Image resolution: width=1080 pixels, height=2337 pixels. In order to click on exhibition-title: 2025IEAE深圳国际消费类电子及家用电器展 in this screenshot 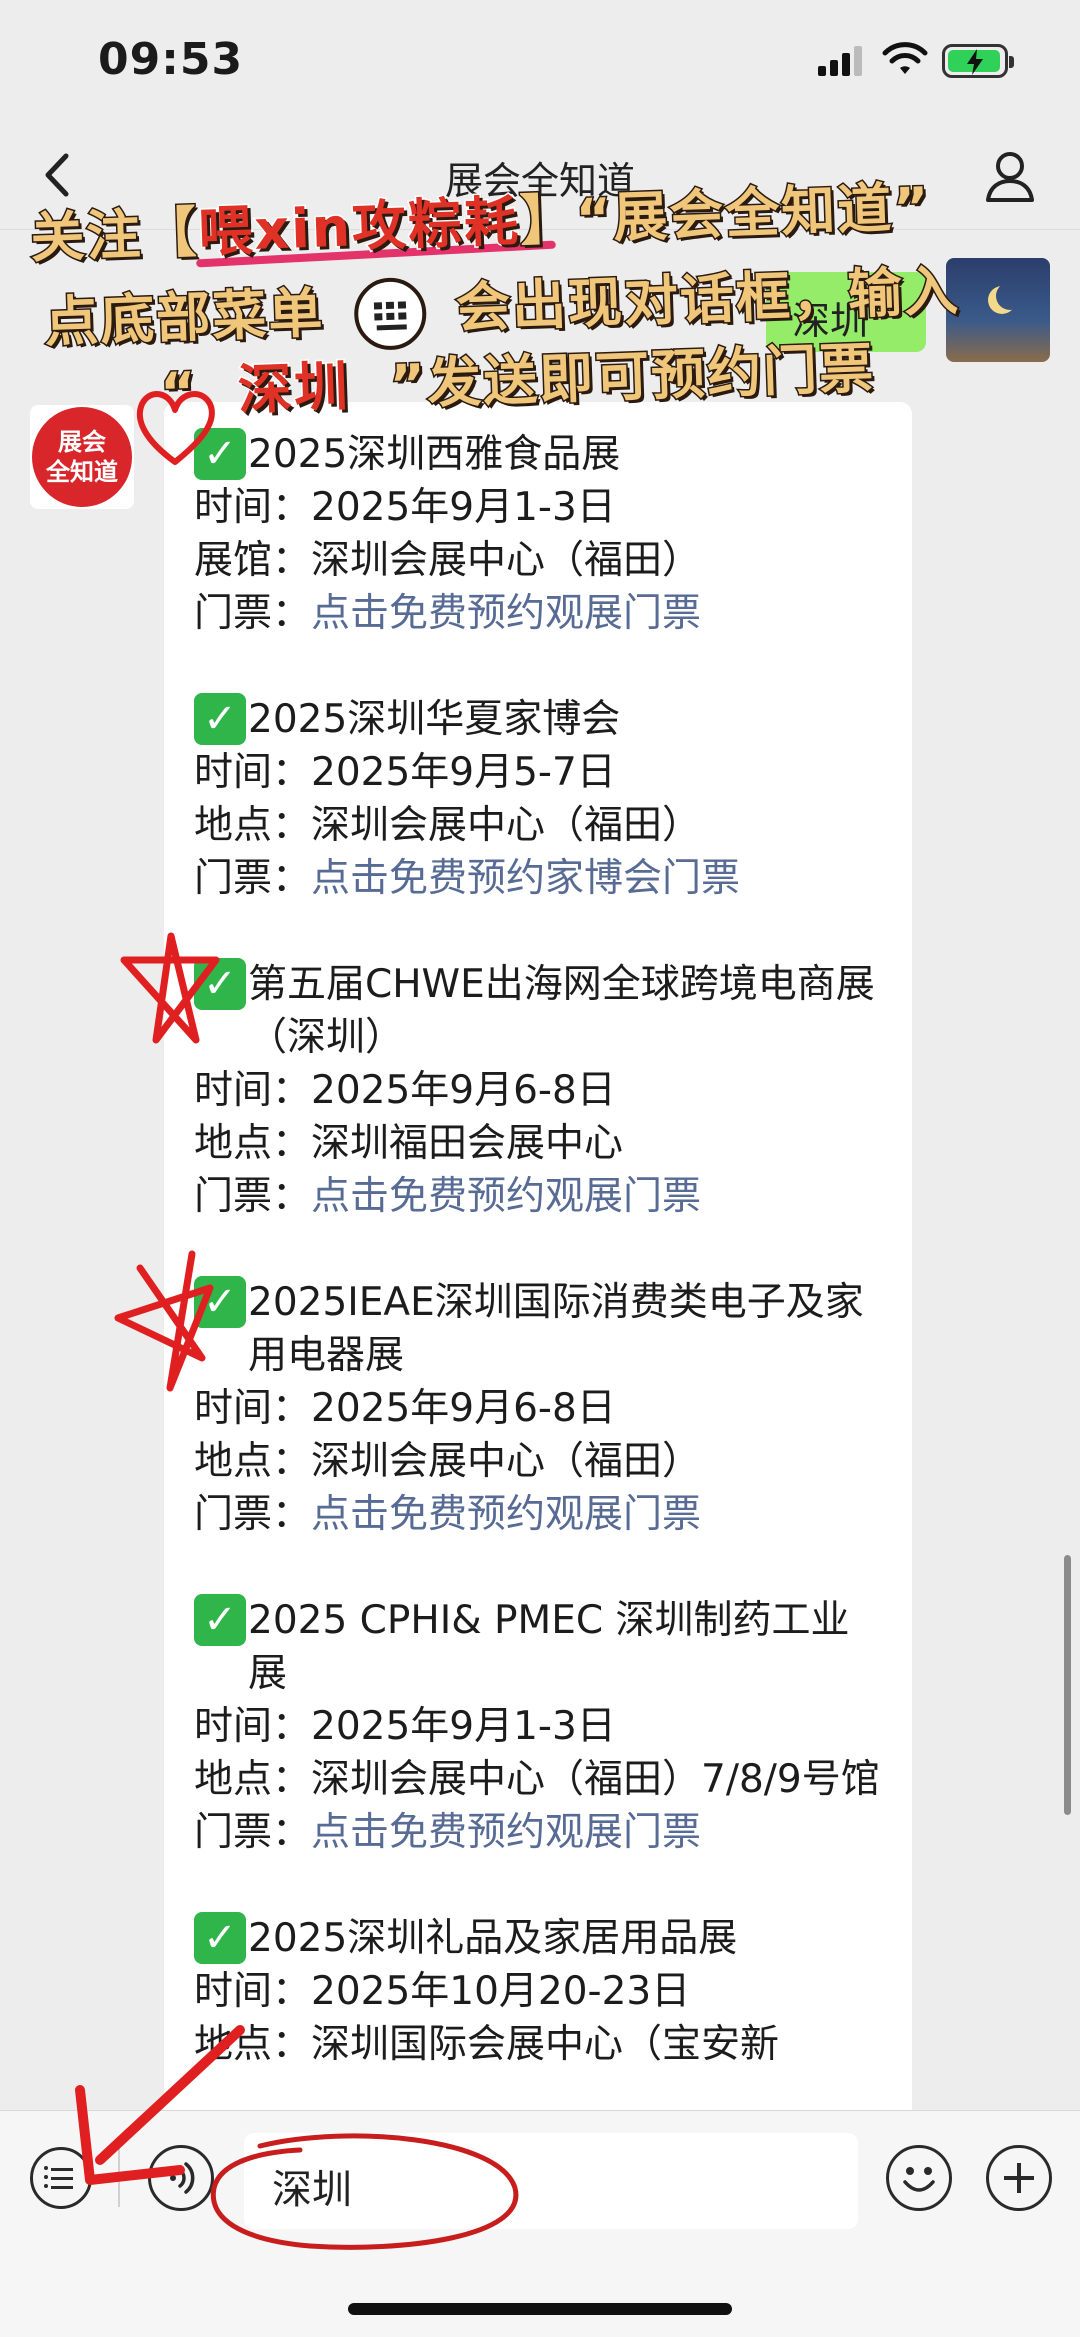, I will do `click(556, 1329)`.